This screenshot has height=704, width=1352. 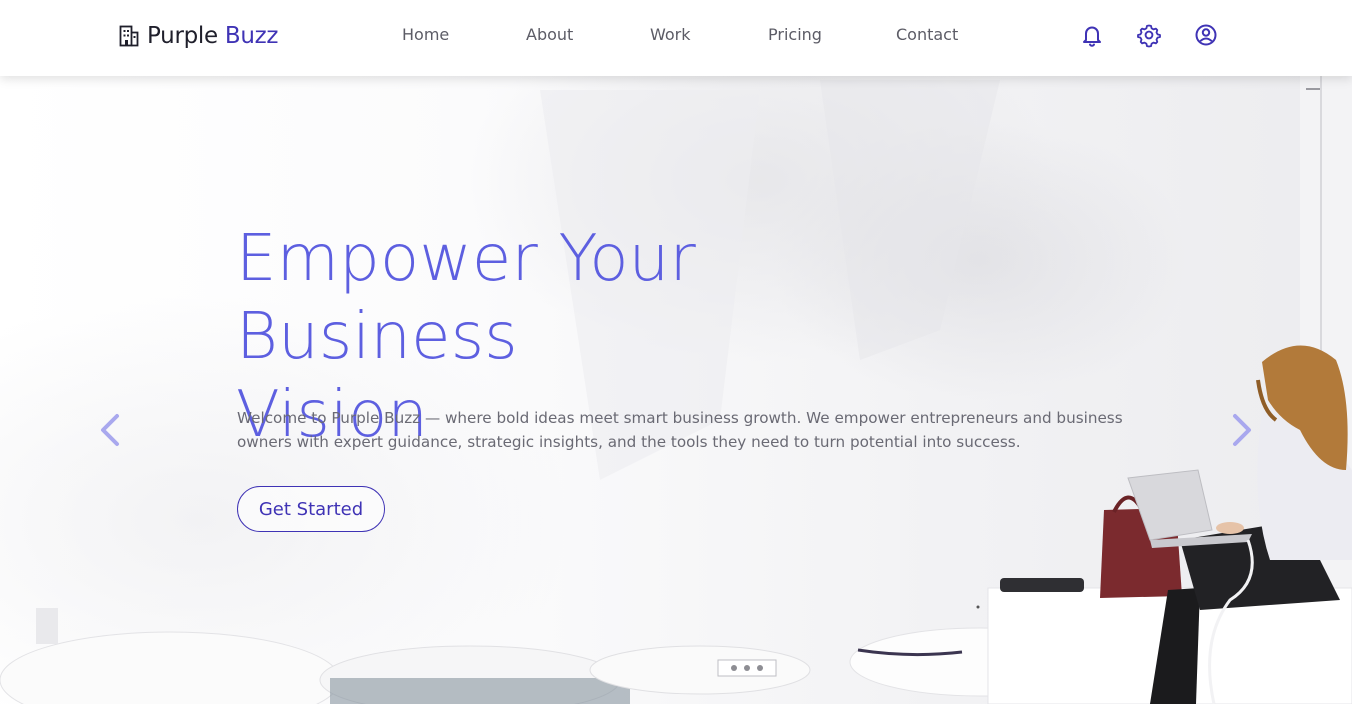 What do you see at coordinates (927, 35) in the screenshot?
I see `nav-link-contact: Contact` at bounding box center [927, 35].